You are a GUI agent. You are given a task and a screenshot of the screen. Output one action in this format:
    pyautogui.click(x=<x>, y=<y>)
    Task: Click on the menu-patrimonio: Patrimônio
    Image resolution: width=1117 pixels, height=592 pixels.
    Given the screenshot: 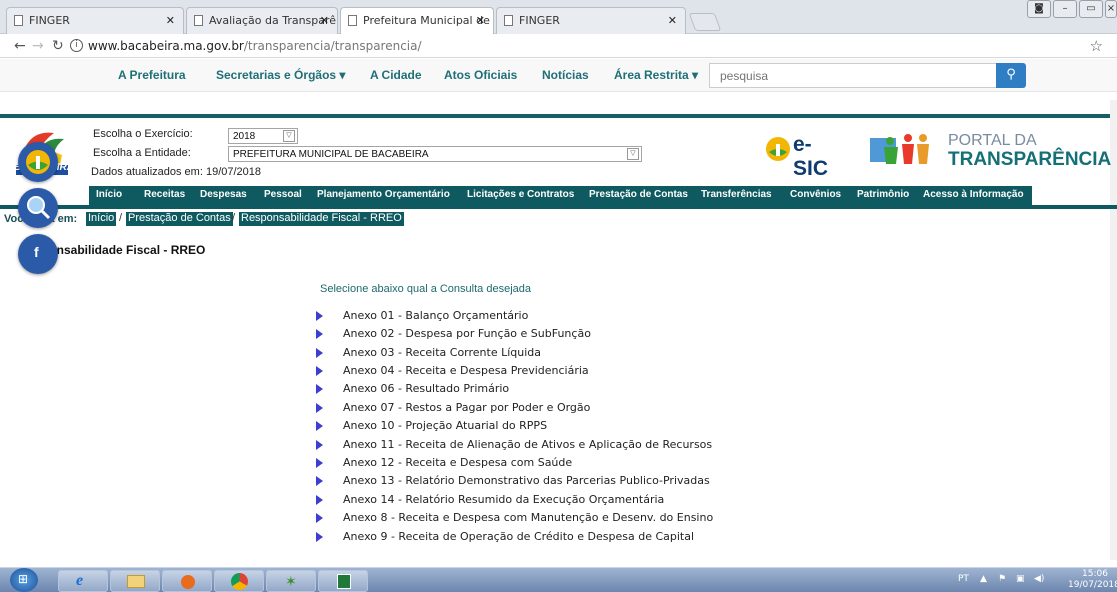 What is the action you would take?
    pyautogui.click(x=883, y=194)
    